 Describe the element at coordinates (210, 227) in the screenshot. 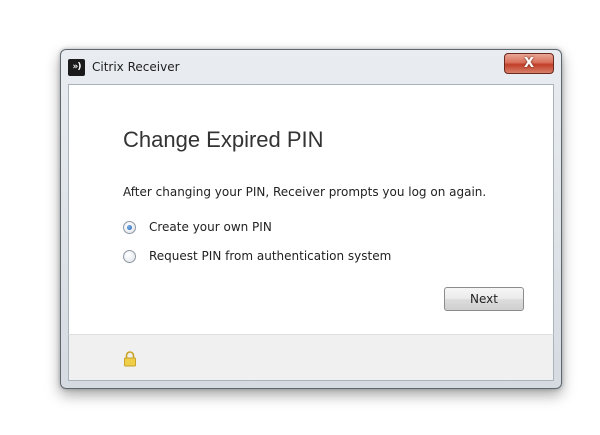

I see `option-label: Create your own PIN` at that location.